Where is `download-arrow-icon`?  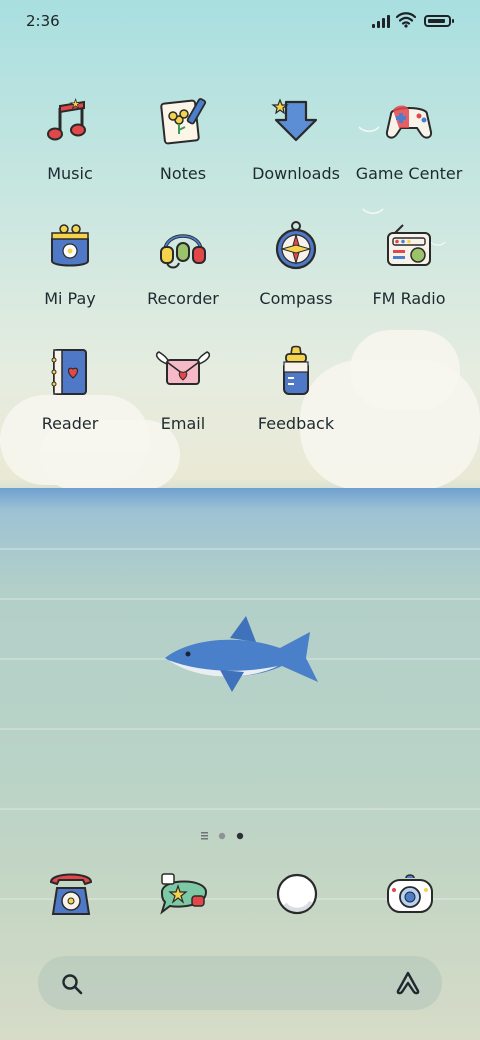 download-arrow-icon is located at coordinates (294, 120).